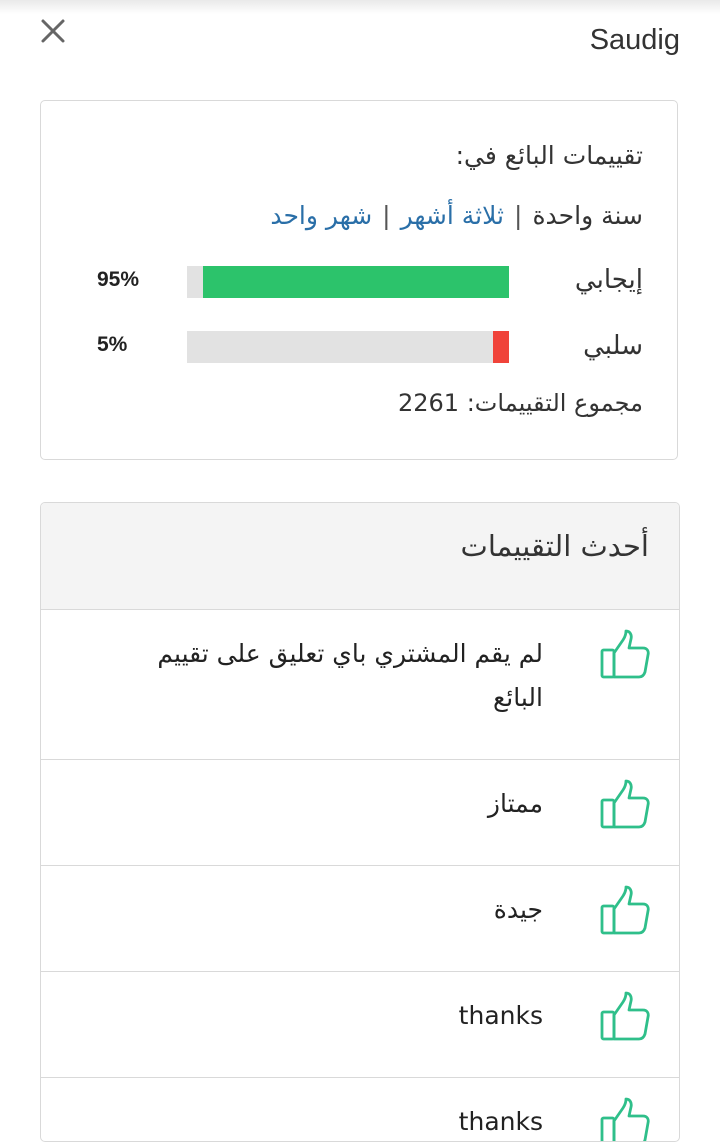 The image size is (720, 1142). I want to click on total-ratings-label: مجموع التقييمات:, so click(554, 403).